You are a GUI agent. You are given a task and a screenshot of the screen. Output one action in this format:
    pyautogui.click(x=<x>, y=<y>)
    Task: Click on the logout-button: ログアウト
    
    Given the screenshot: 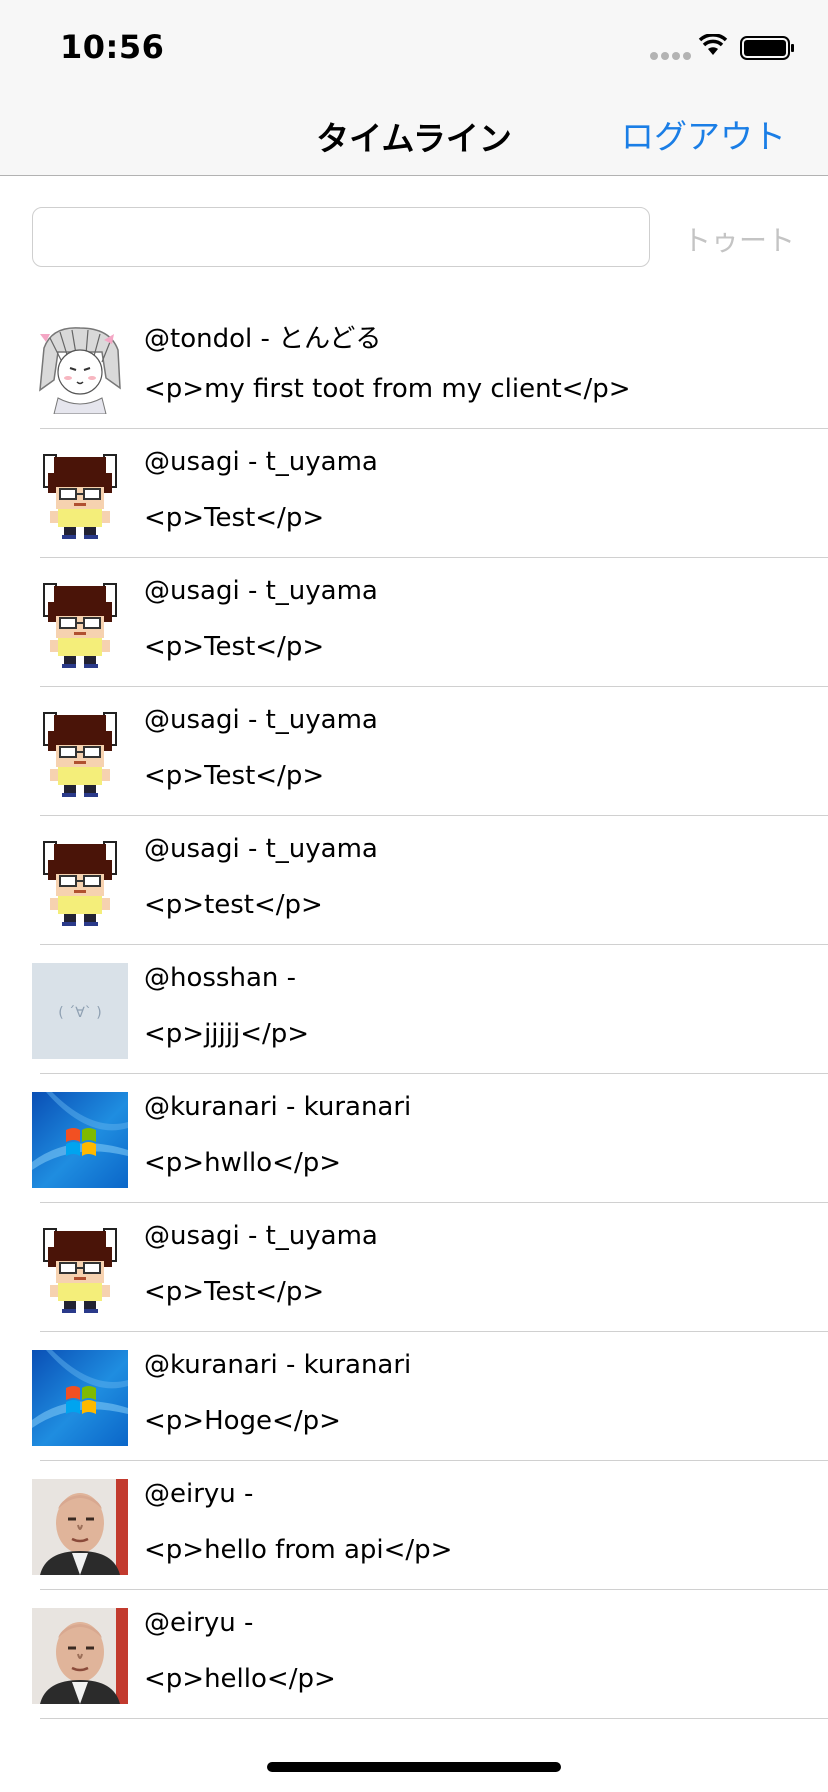 What is the action you would take?
    pyautogui.click(x=703, y=134)
    